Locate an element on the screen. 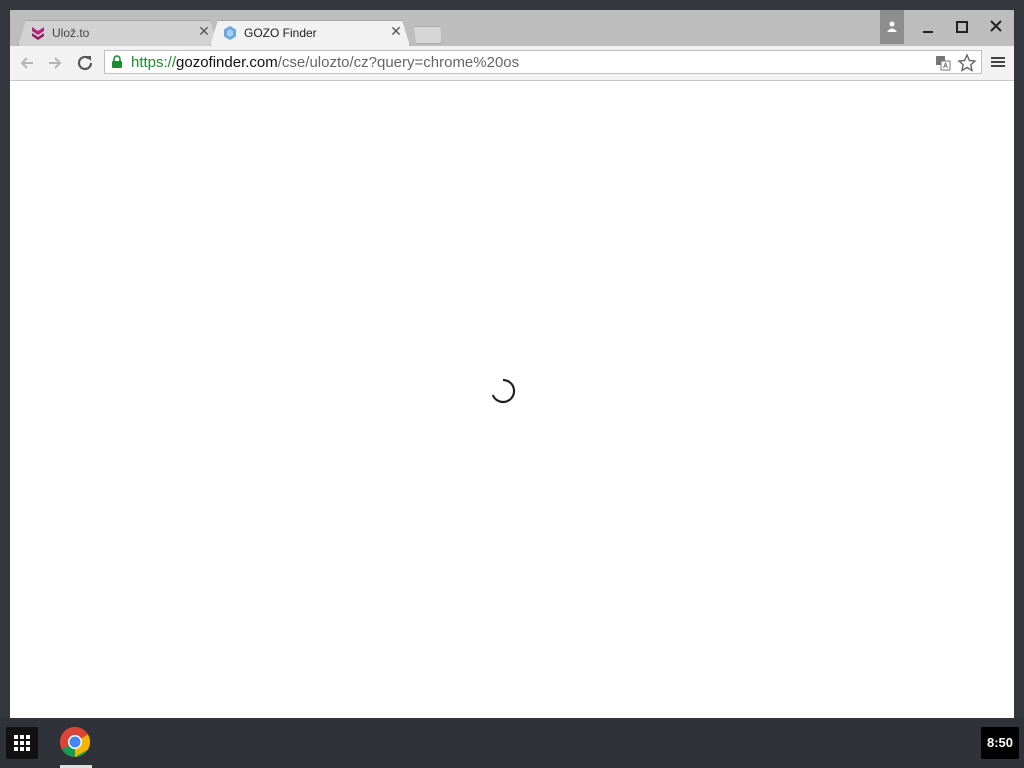 This screenshot has width=1024, height=768. star-bookmark-icon is located at coordinates (967, 63).